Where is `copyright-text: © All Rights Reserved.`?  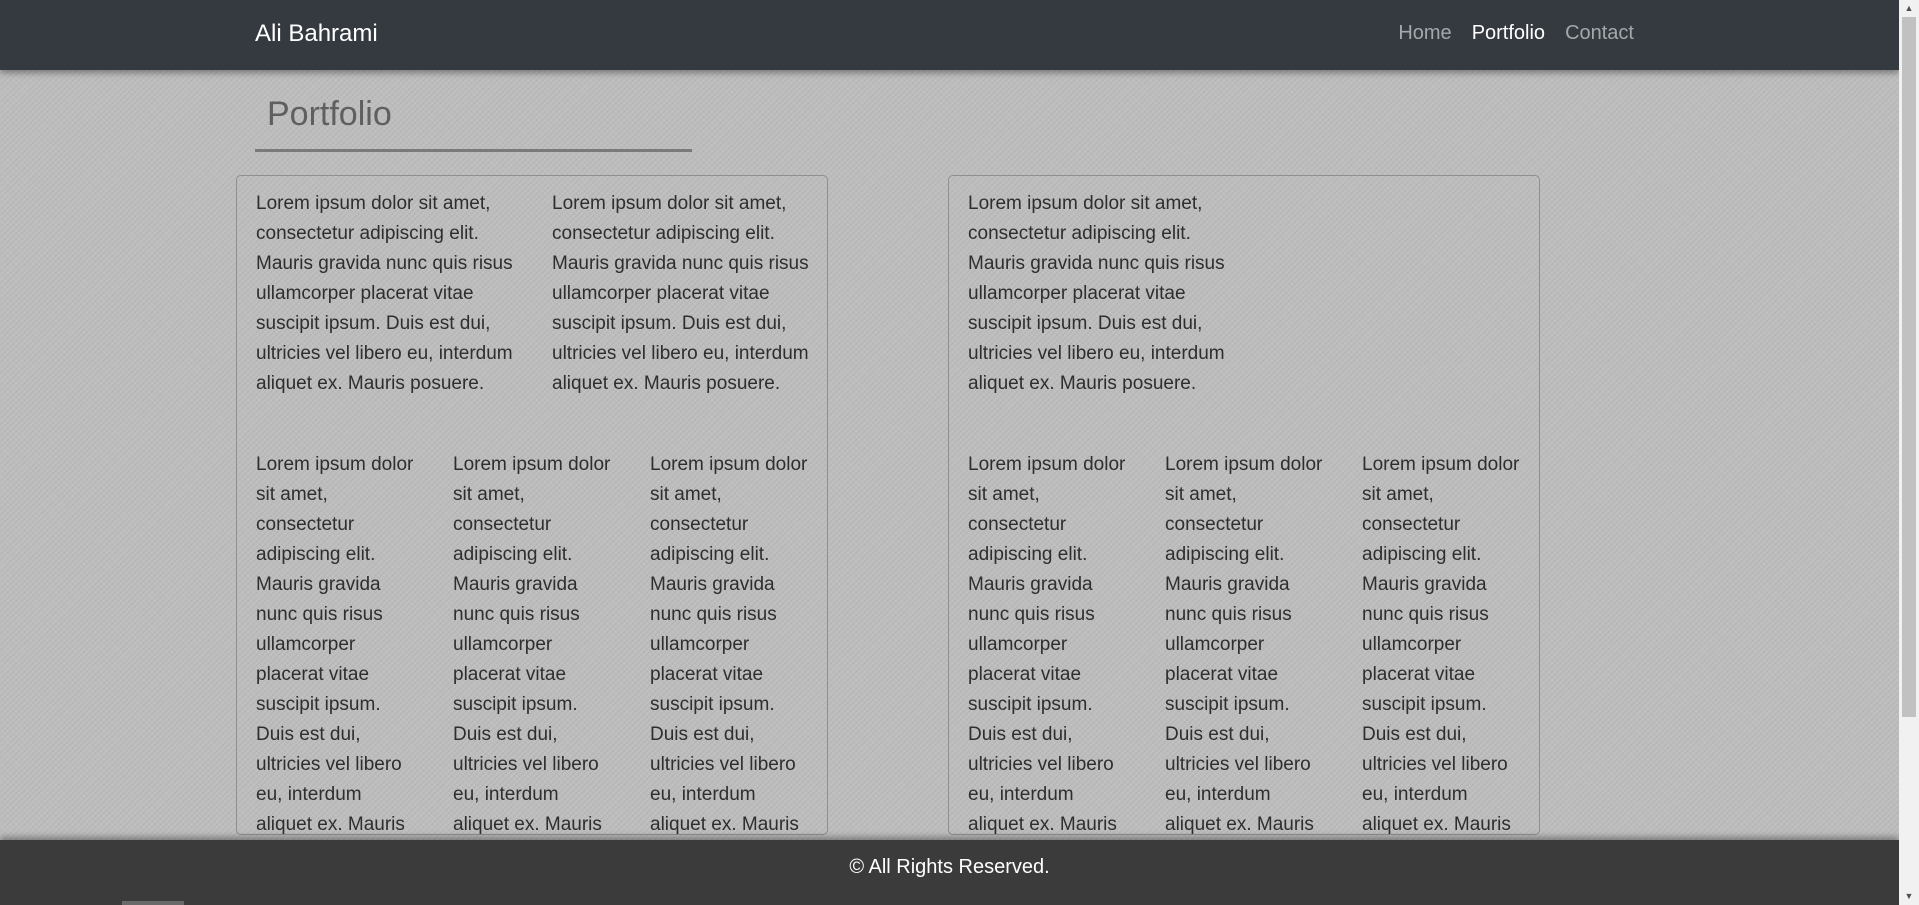
copyright-text: © All Rights Reserved. is located at coordinates (949, 867).